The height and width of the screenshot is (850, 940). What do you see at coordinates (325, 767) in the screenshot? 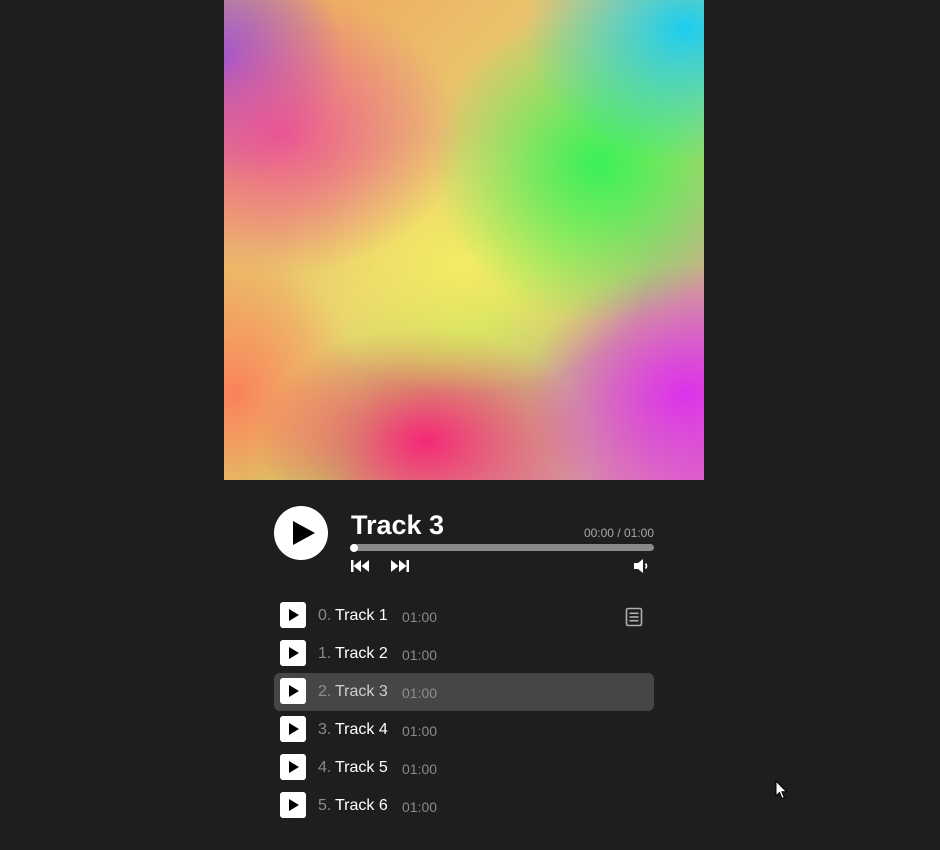
I see `track-index: 4.` at bounding box center [325, 767].